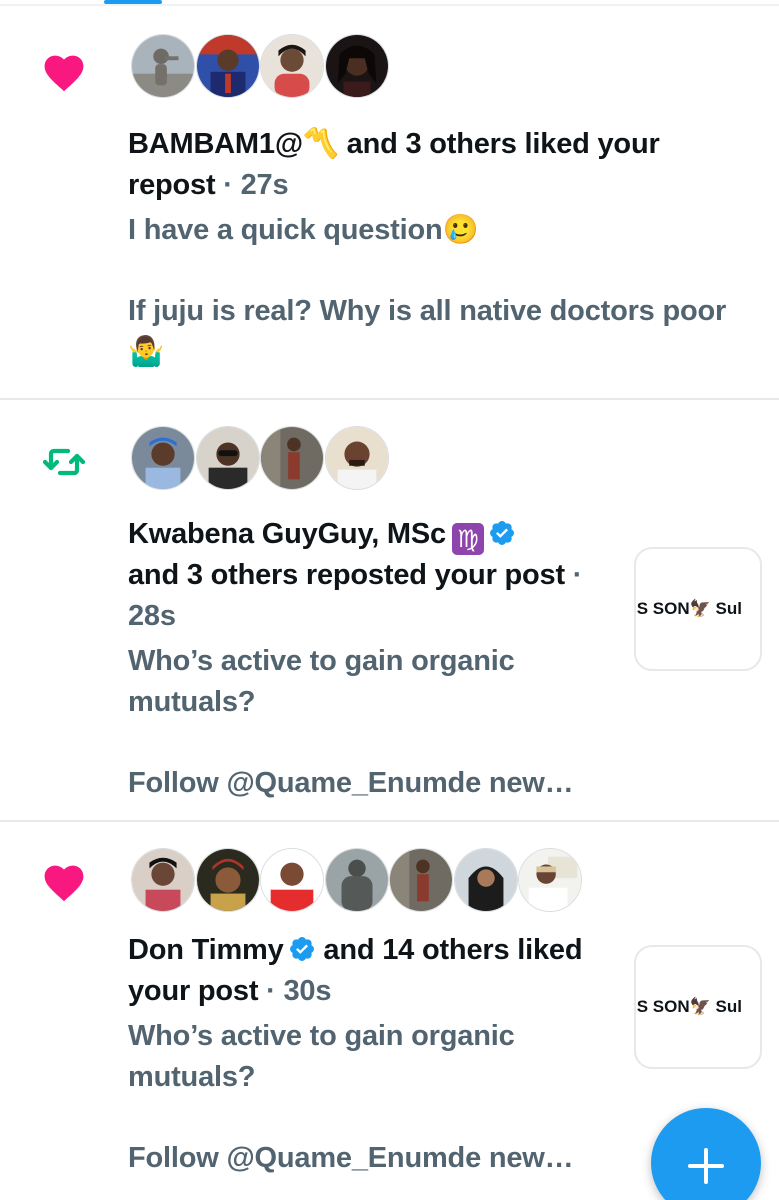  I want to click on timestamp: · 30s, so click(295, 991).